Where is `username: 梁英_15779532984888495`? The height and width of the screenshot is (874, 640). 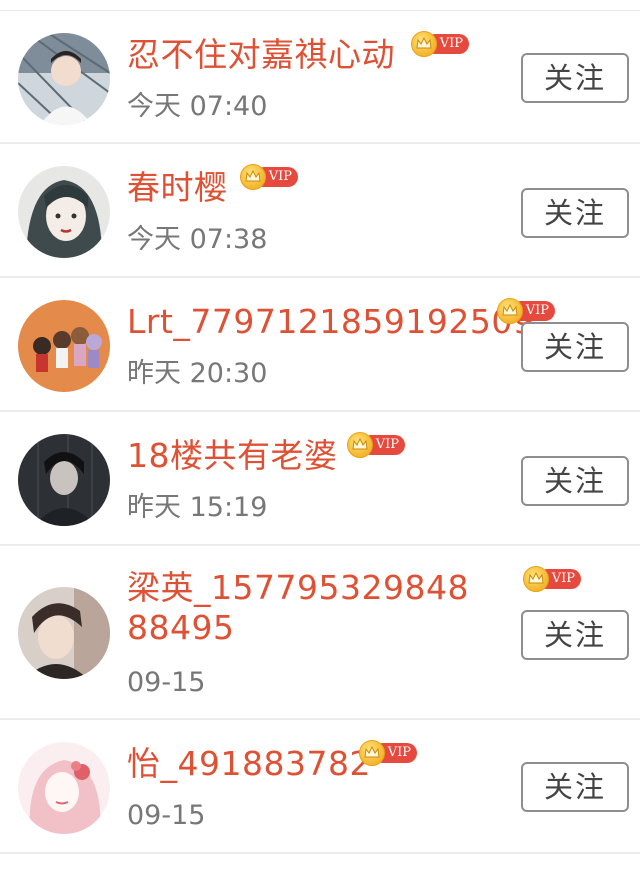 username: 梁英_15779532984888495 is located at coordinates (302, 608).